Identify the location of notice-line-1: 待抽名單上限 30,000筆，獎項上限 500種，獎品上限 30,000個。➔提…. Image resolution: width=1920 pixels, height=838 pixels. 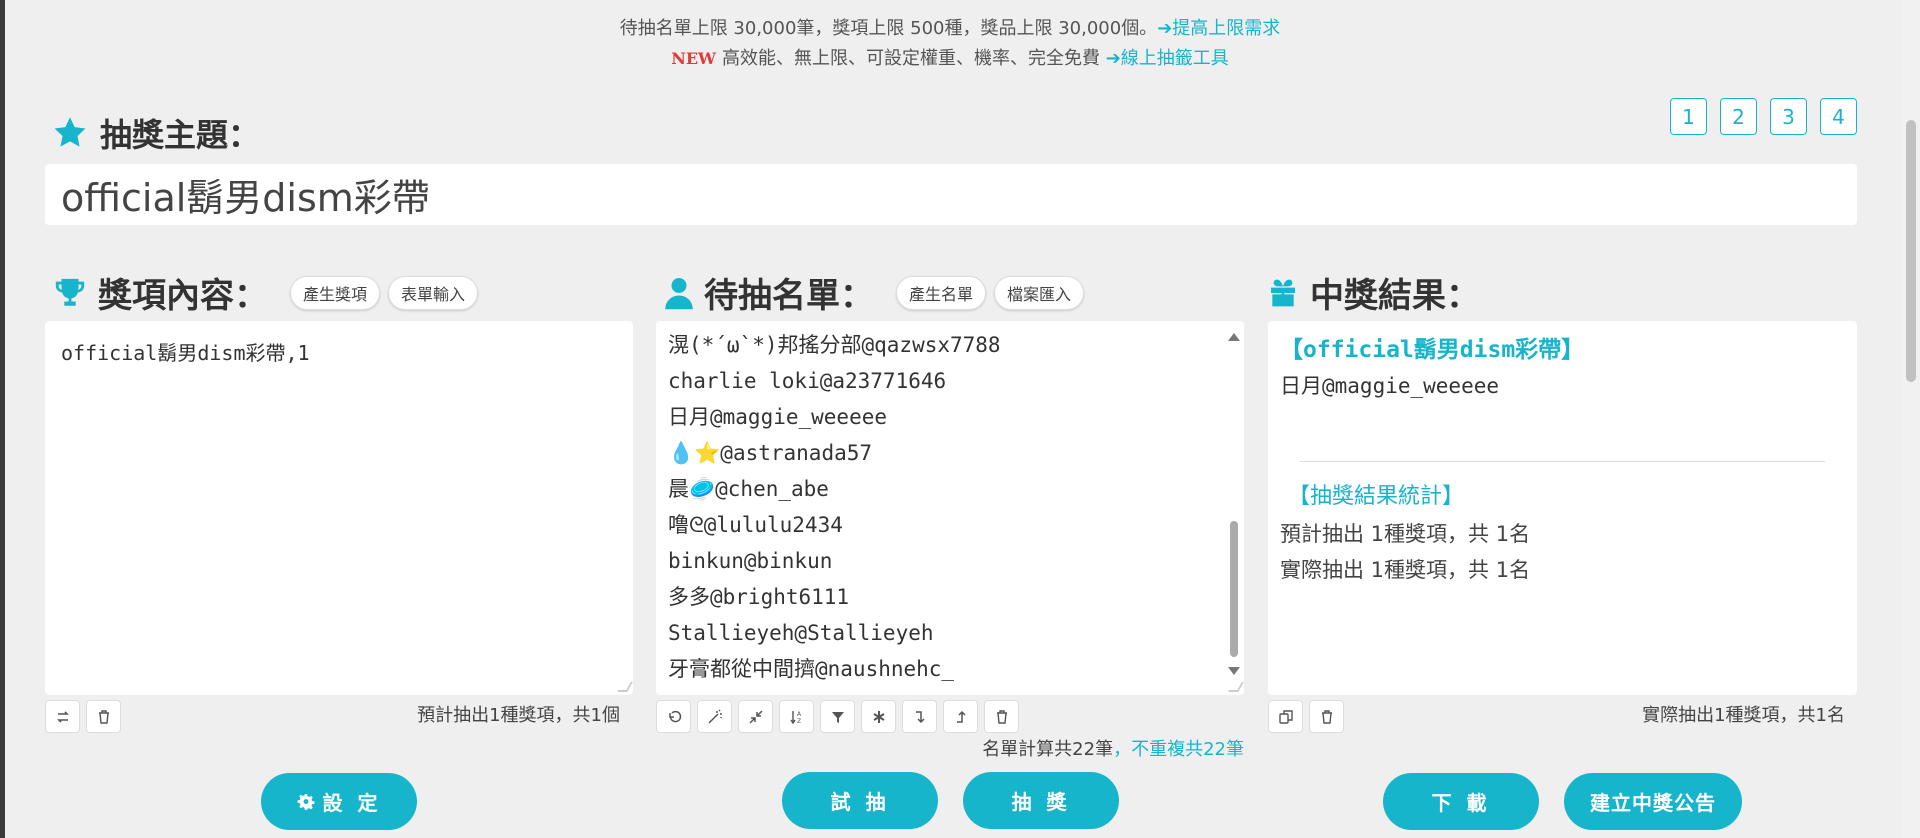
(950, 29).